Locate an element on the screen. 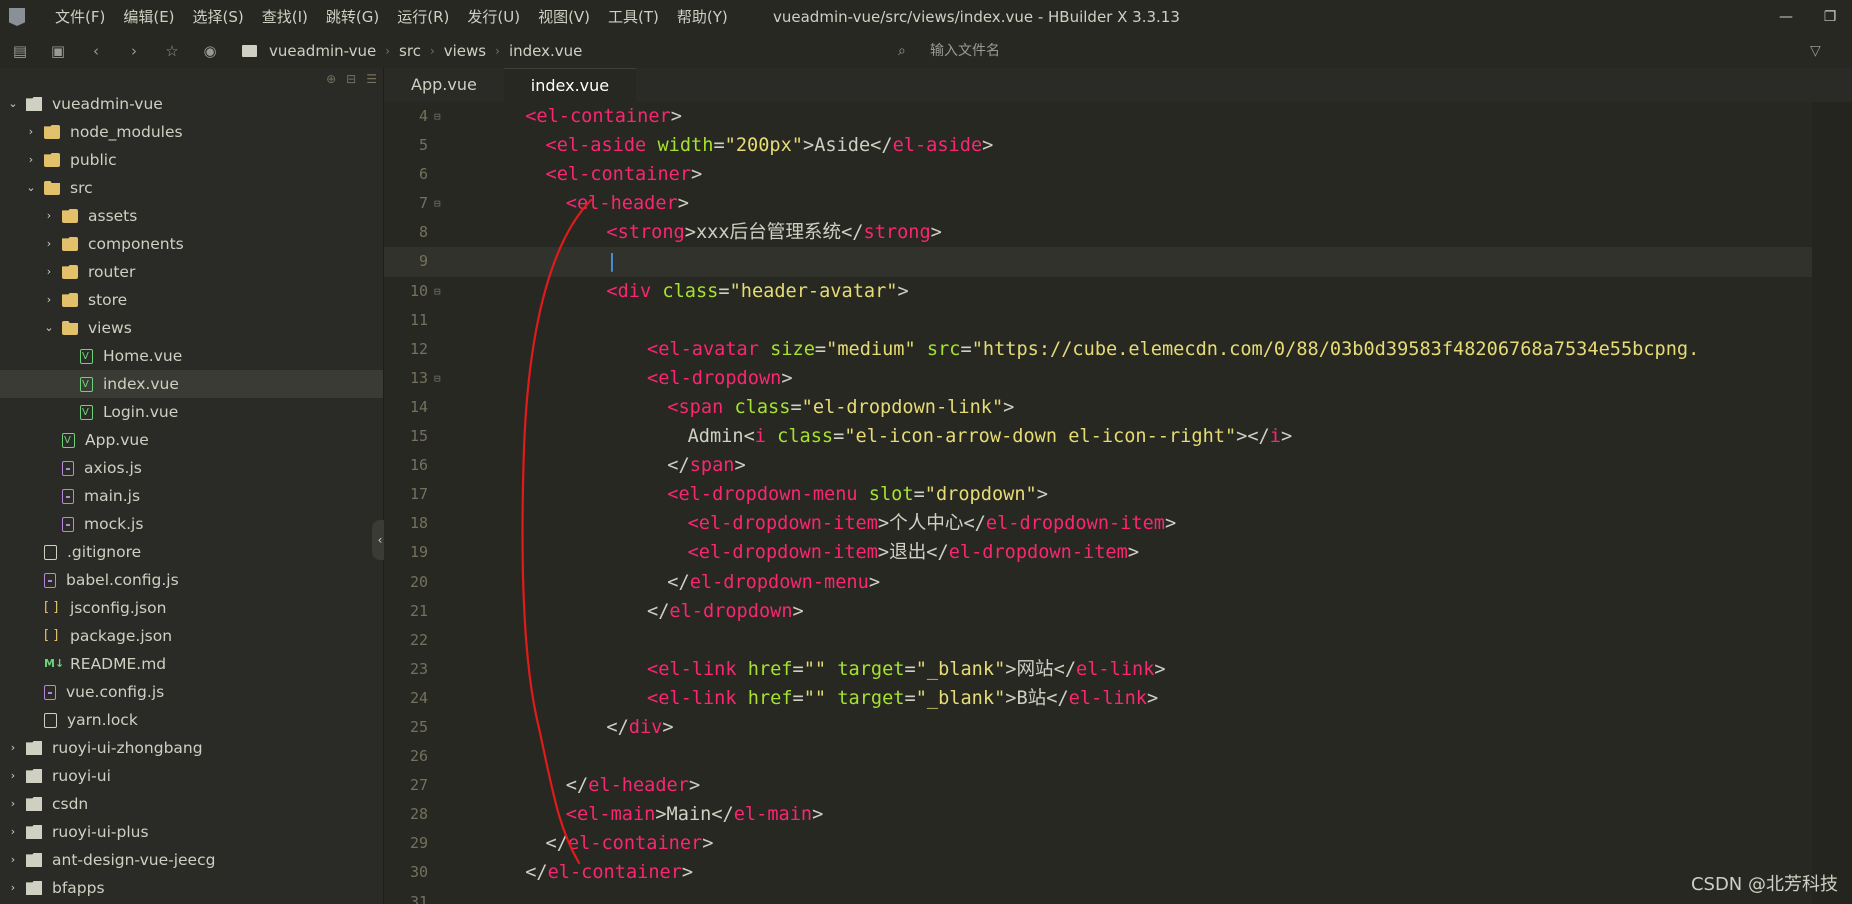 Image resolution: width=1852 pixels, height=904 pixels. tree-item: babel.config.js is located at coordinates (191, 580).